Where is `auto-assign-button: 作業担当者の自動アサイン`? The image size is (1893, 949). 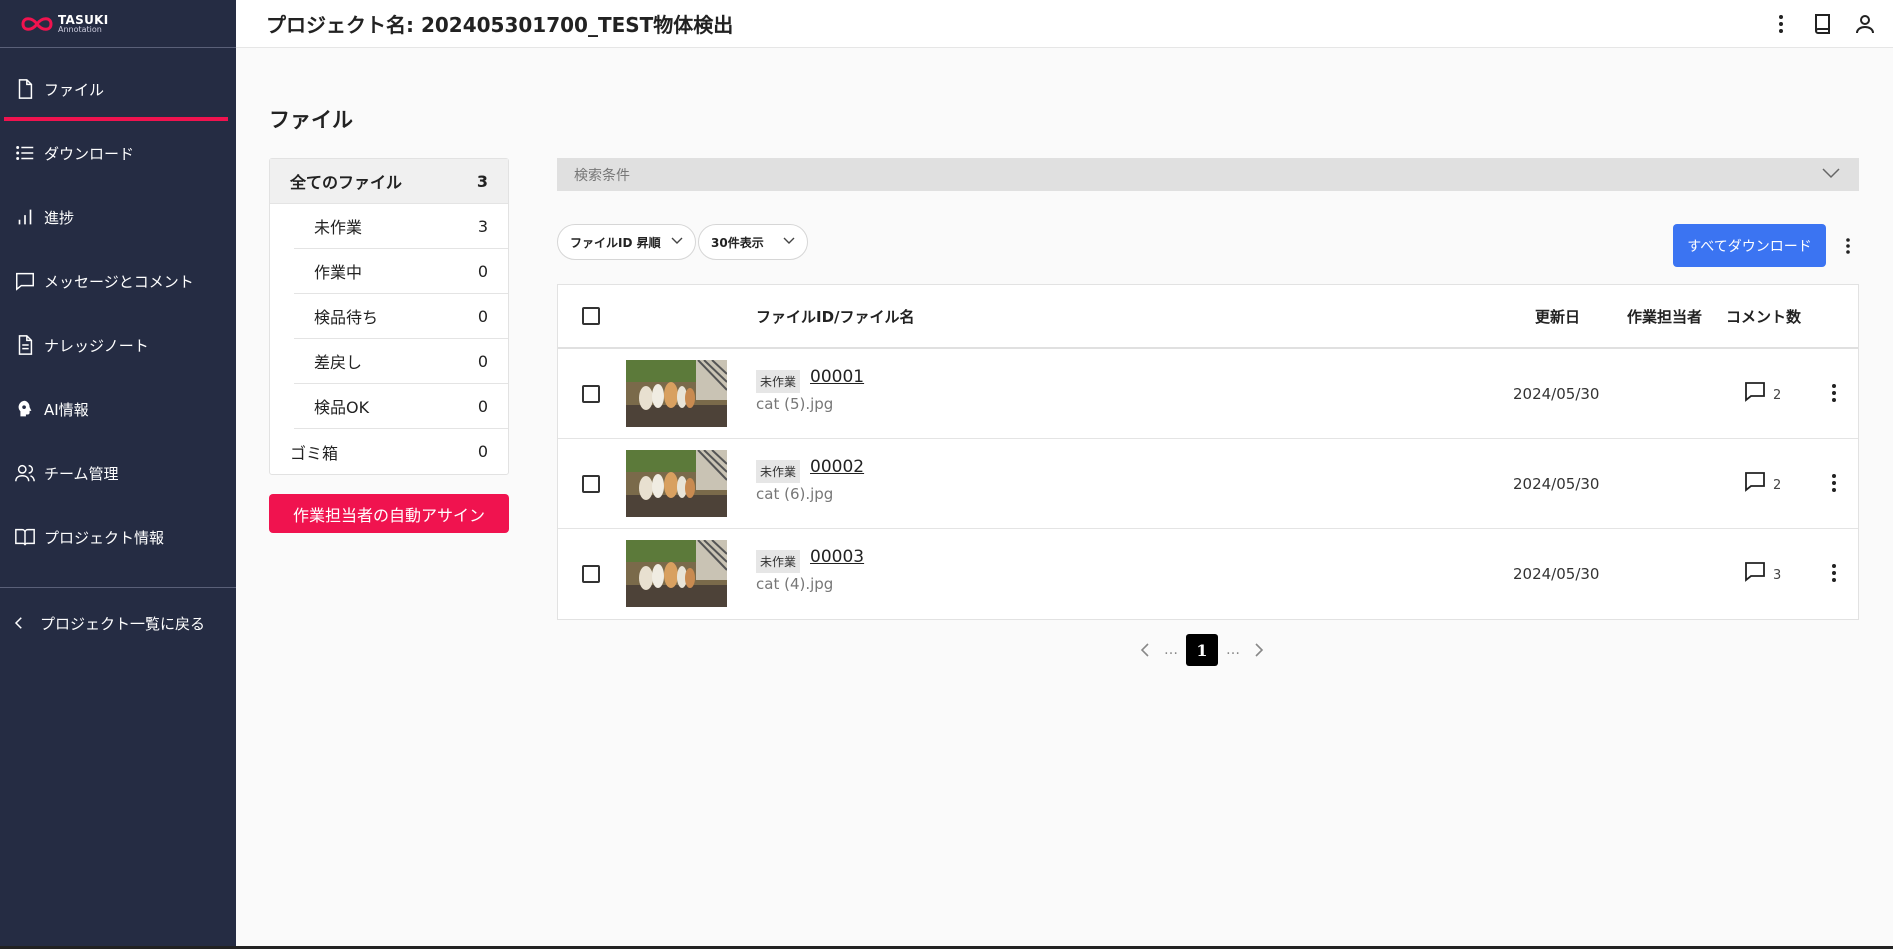 auto-assign-button: 作業担当者の自動アサイン is located at coordinates (389, 513).